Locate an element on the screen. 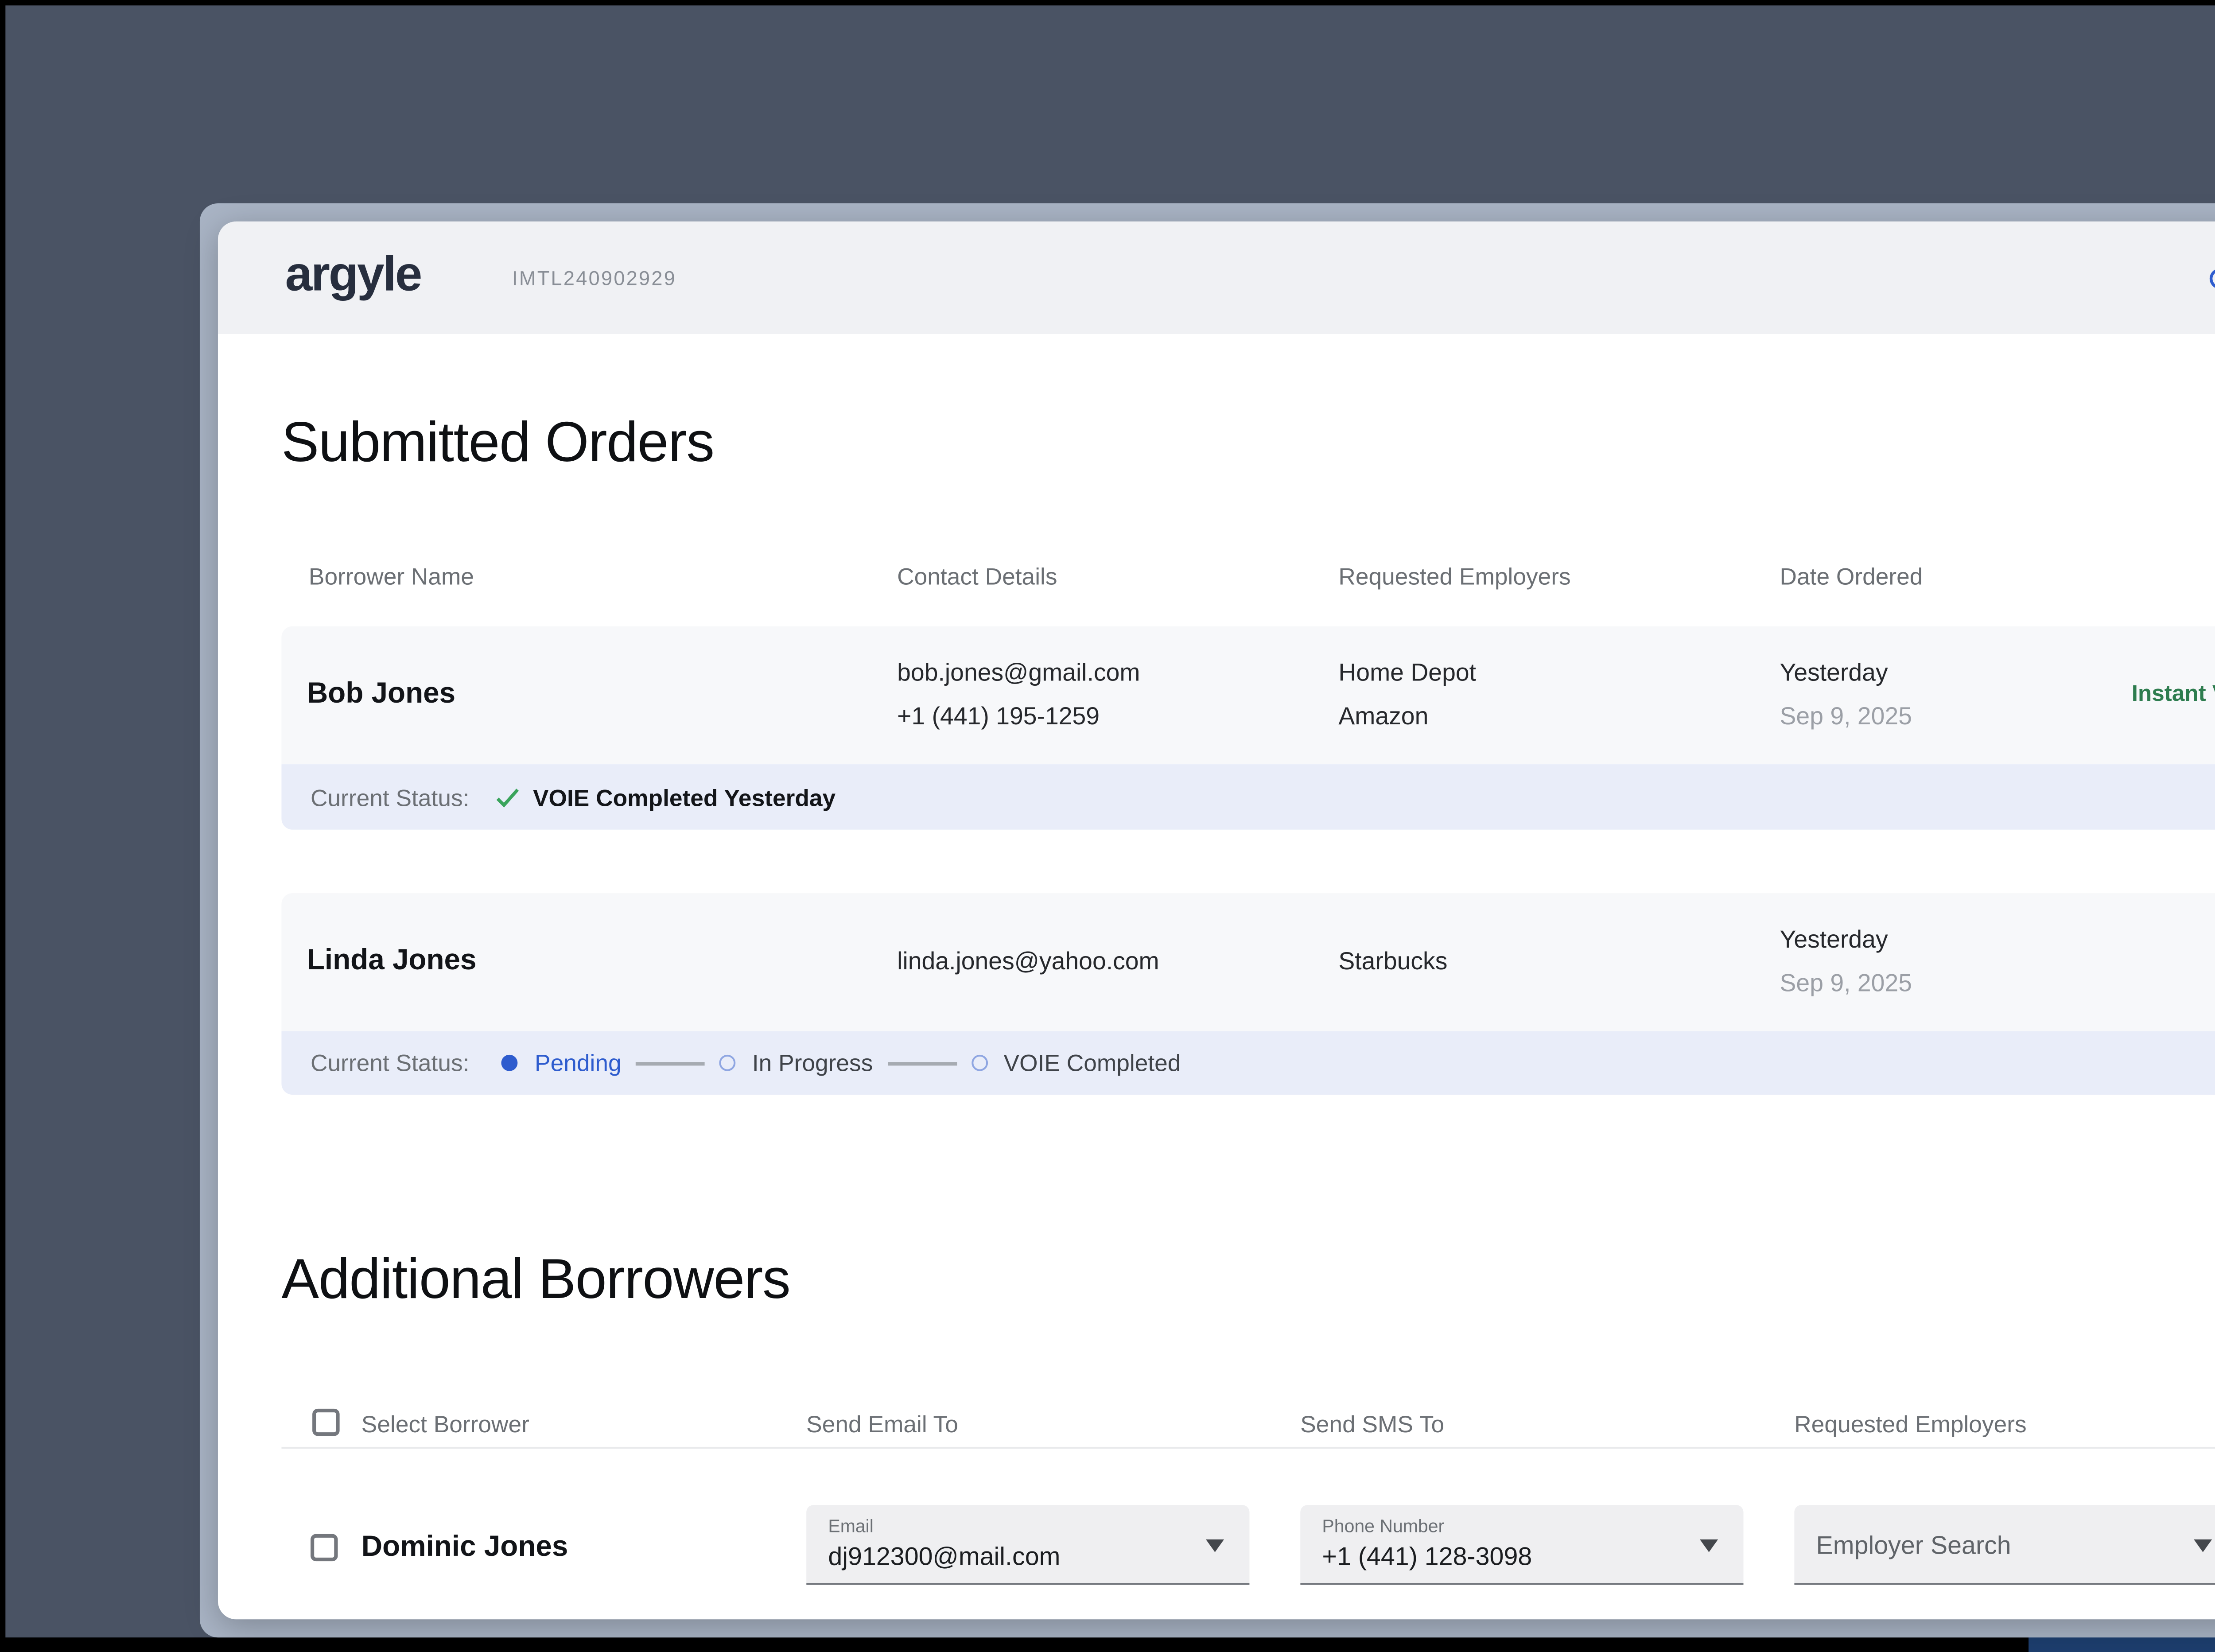  submitted-orders-title: Submitted Orders is located at coordinates (498, 442).